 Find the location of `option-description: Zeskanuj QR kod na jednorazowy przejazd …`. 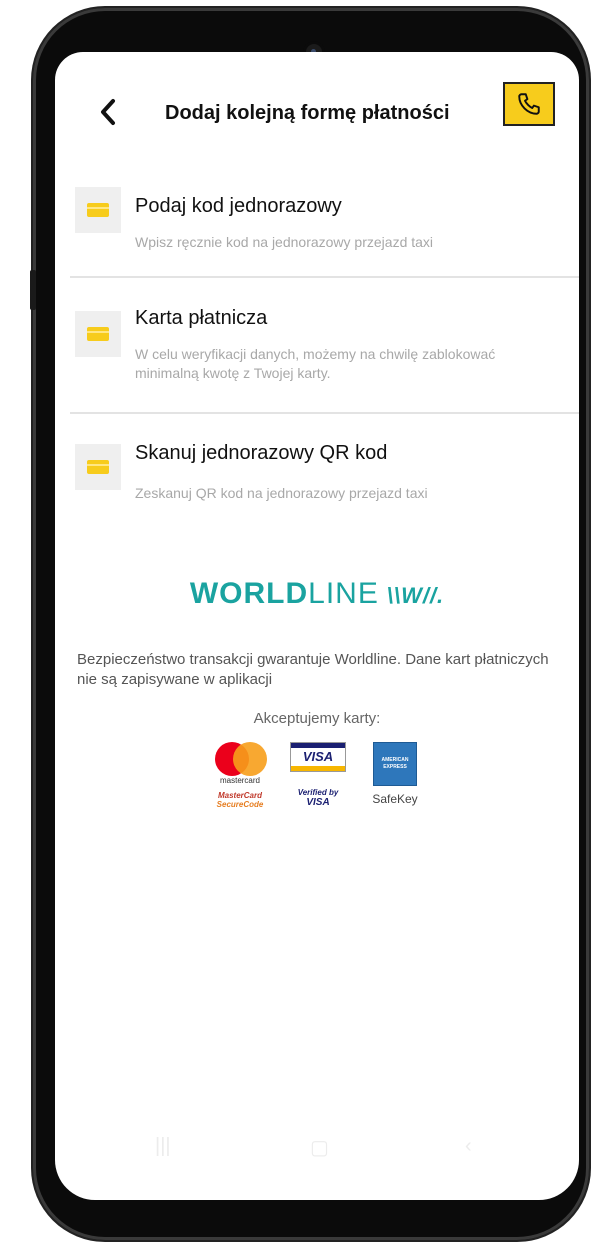

option-description: Zeskanuj QR kod na jednorazowy przejazd … is located at coordinates (281, 493).